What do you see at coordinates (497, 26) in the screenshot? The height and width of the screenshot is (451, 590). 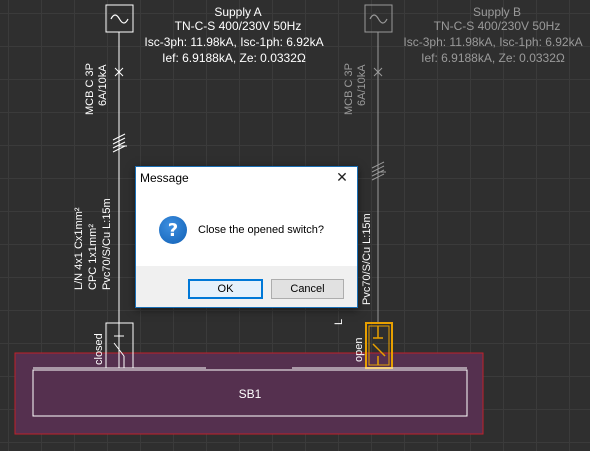 I see `supply-b-network: TN-C-S 400/230V 50Hz` at bounding box center [497, 26].